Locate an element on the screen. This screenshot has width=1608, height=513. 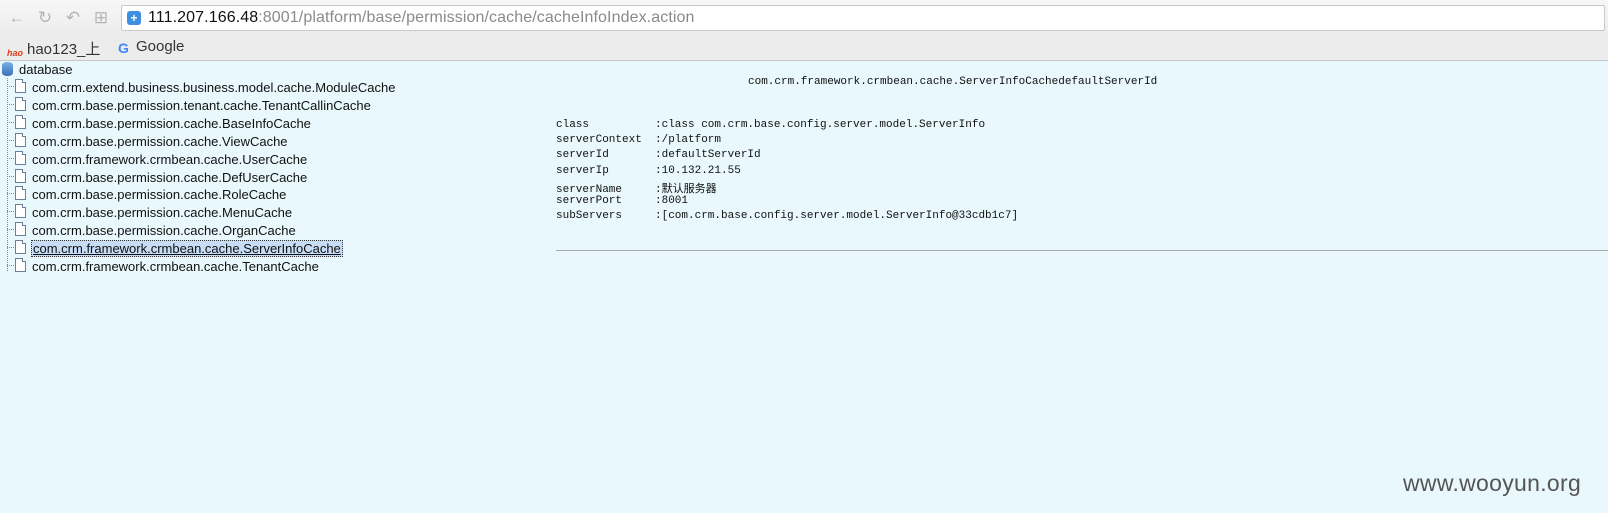
hao123-icon: hao is located at coordinates (15, 53).